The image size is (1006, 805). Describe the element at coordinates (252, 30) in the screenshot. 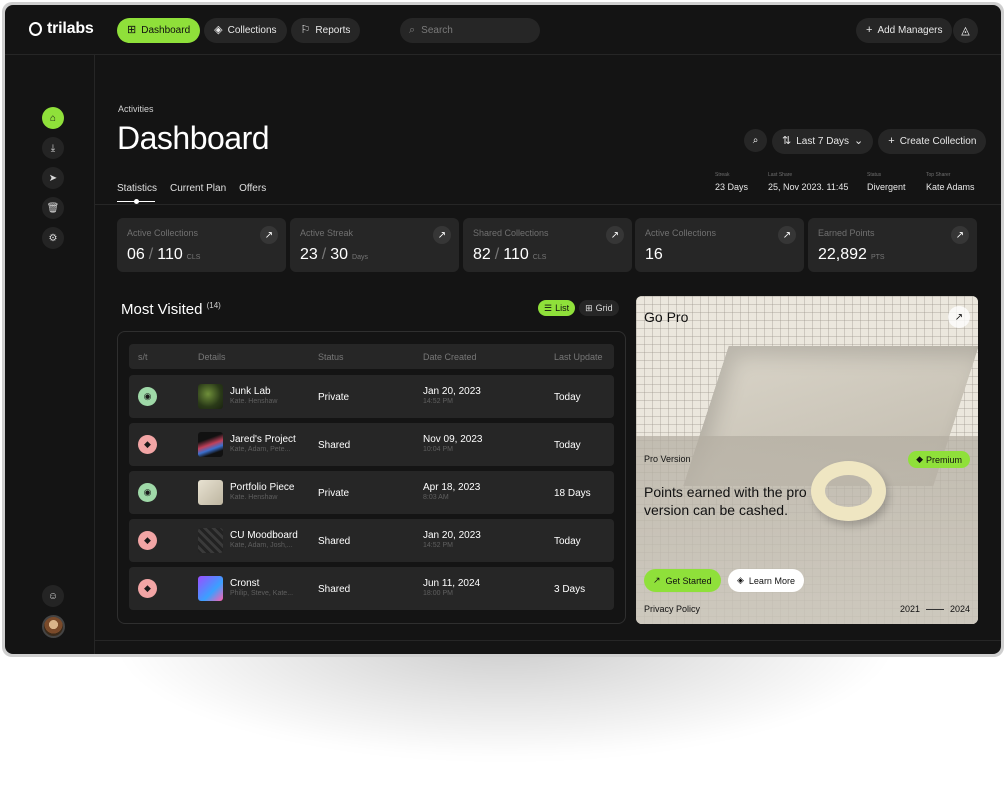

I see `nav-collections-label: Collections` at that location.